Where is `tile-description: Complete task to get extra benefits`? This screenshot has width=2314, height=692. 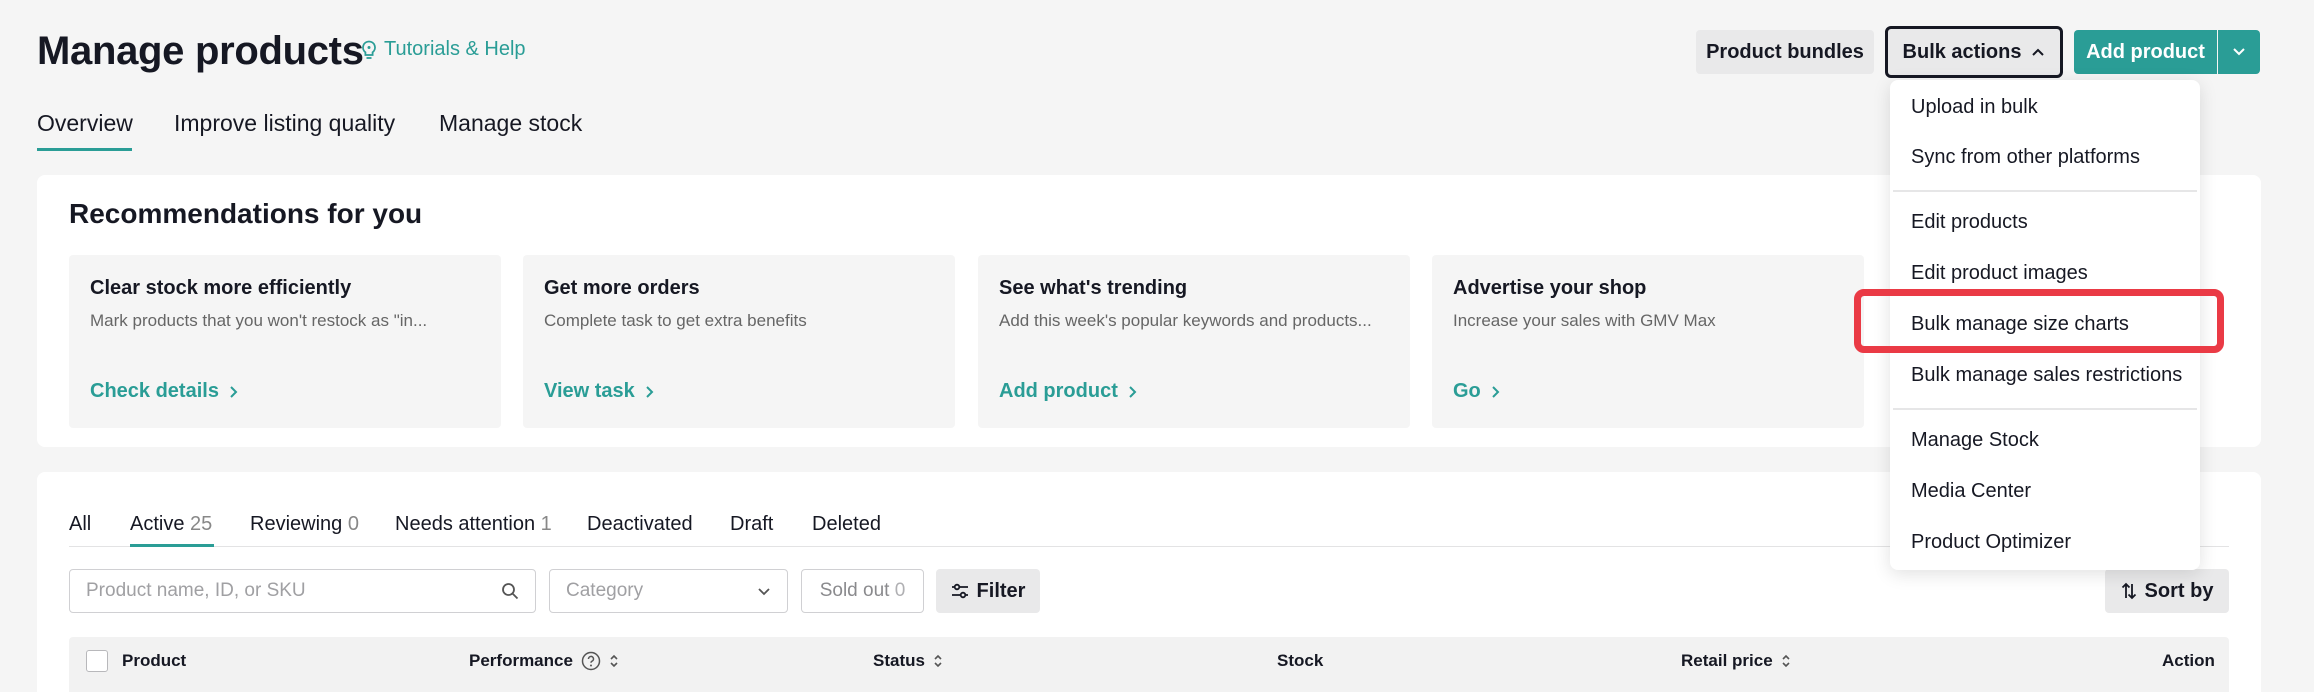
tile-description: Complete task to get extra benefits is located at coordinates (675, 320).